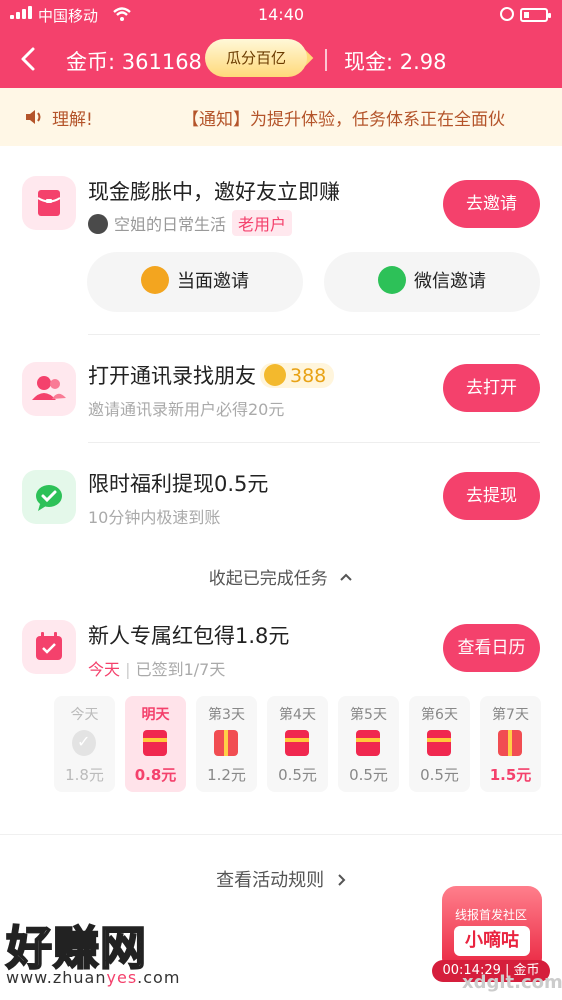  What do you see at coordinates (84, 775) in the screenshot?
I see `day-value: 1.8元` at bounding box center [84, 775].